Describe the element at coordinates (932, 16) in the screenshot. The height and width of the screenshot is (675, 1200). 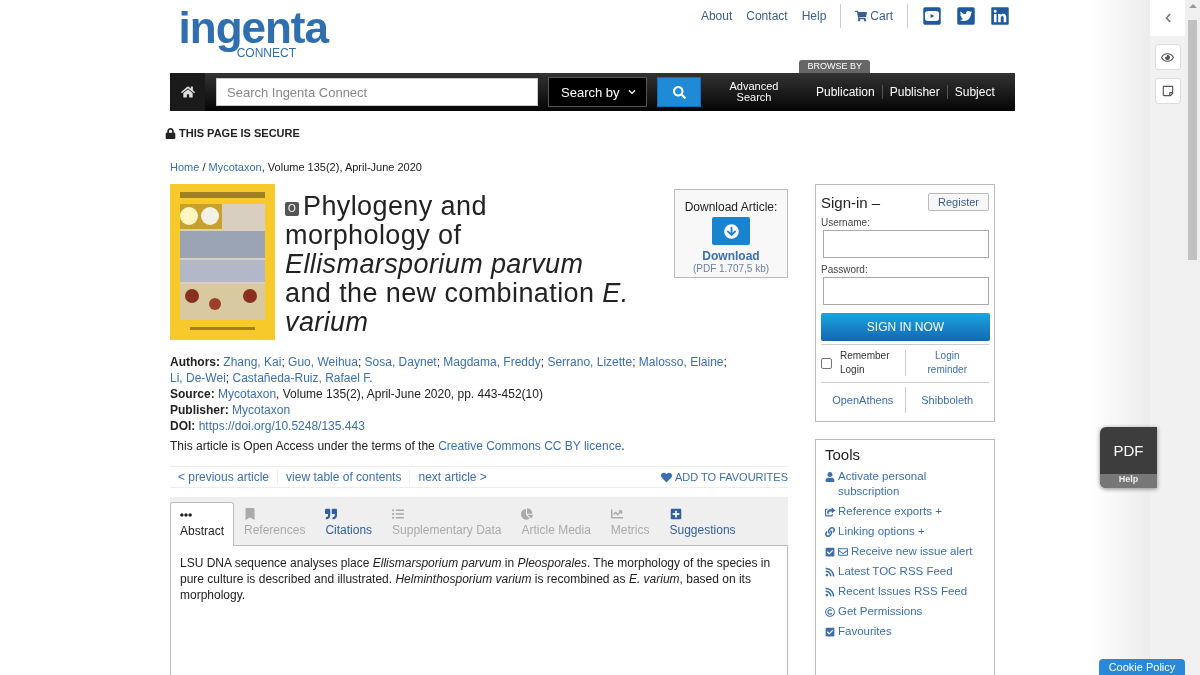
I see `youtube-icon` at that location.